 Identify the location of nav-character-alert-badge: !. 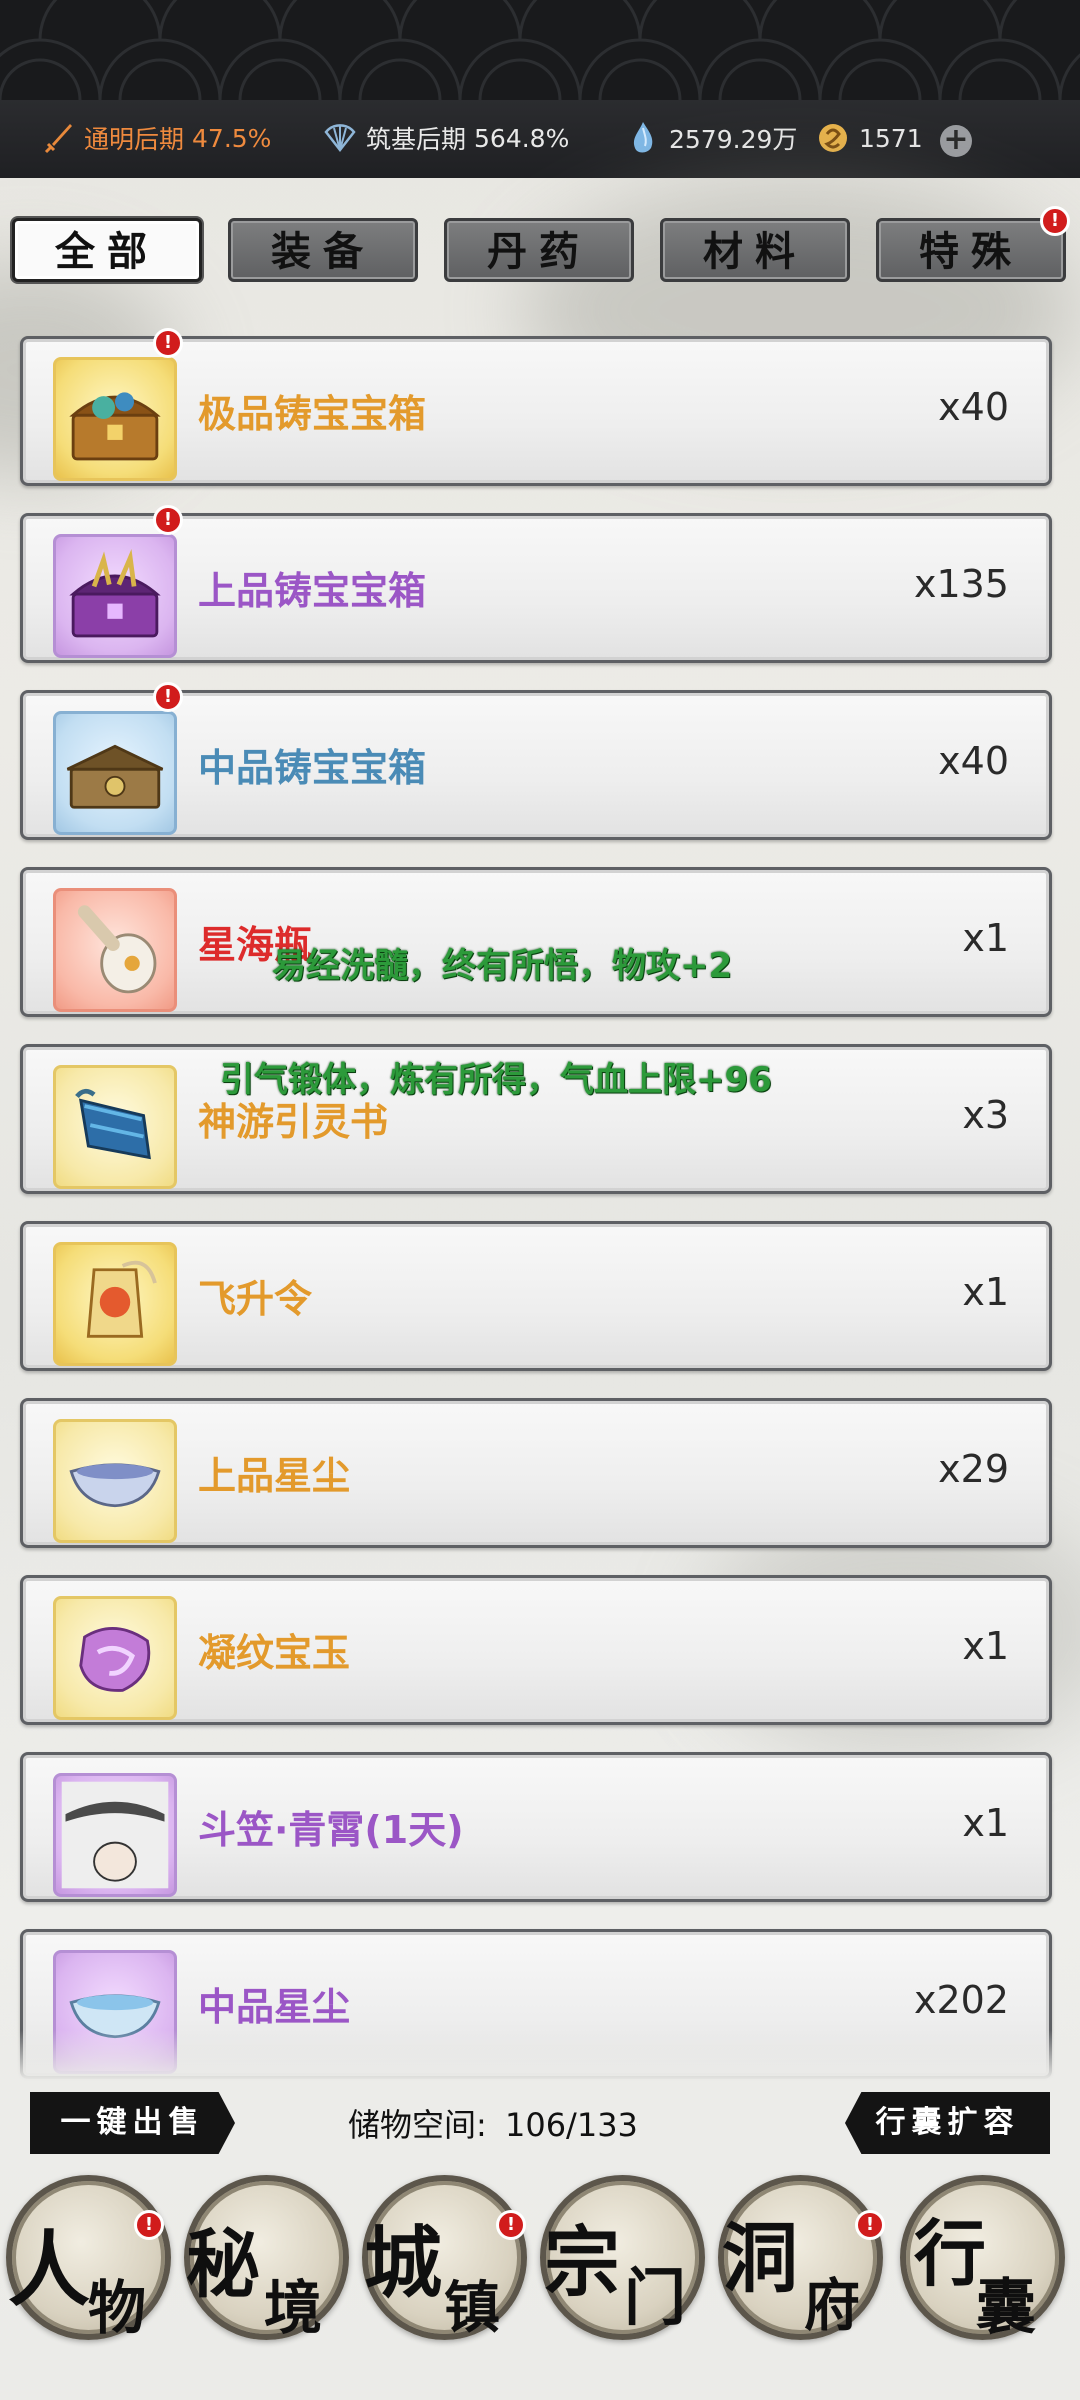
(149, 2225).